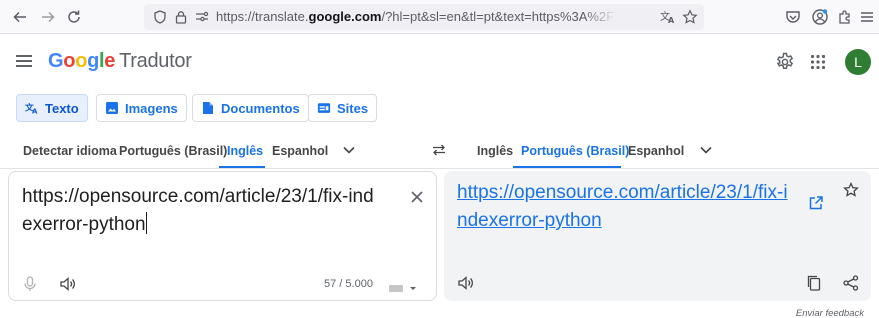 This screenshot has width=879, height=318. I want to click on apps-button, so click(818, 62).